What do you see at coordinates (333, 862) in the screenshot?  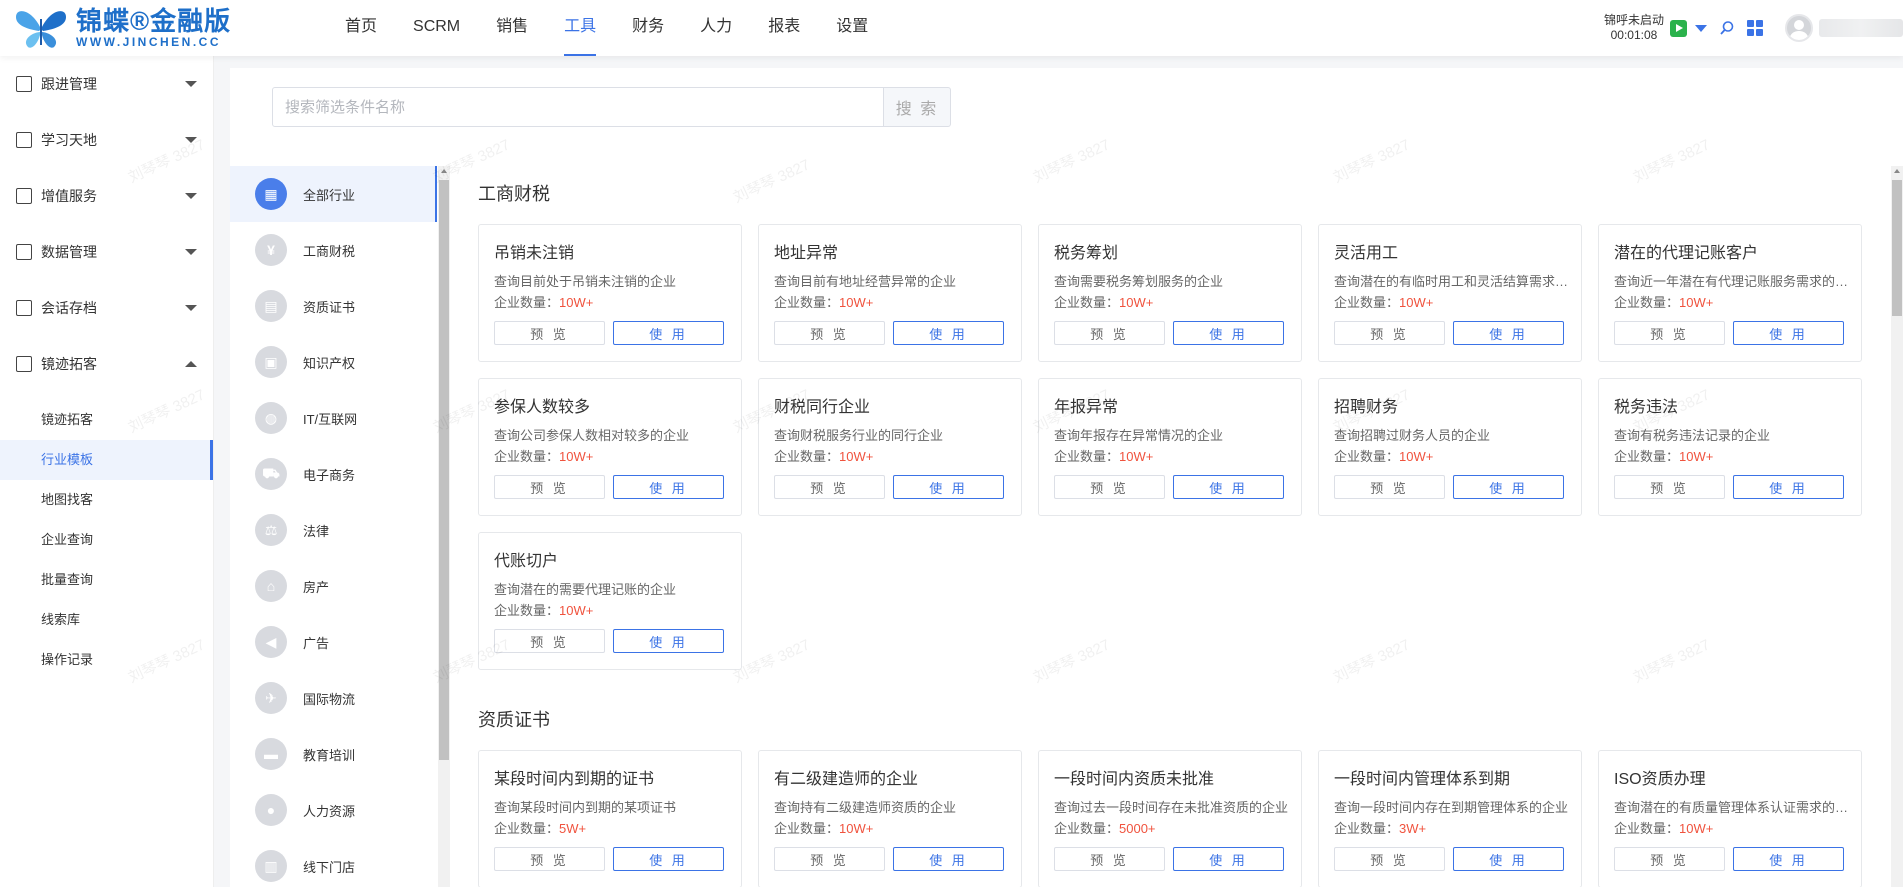 I see `category-item-12: ▥ 线下门店` at bounding box center [333, 862].